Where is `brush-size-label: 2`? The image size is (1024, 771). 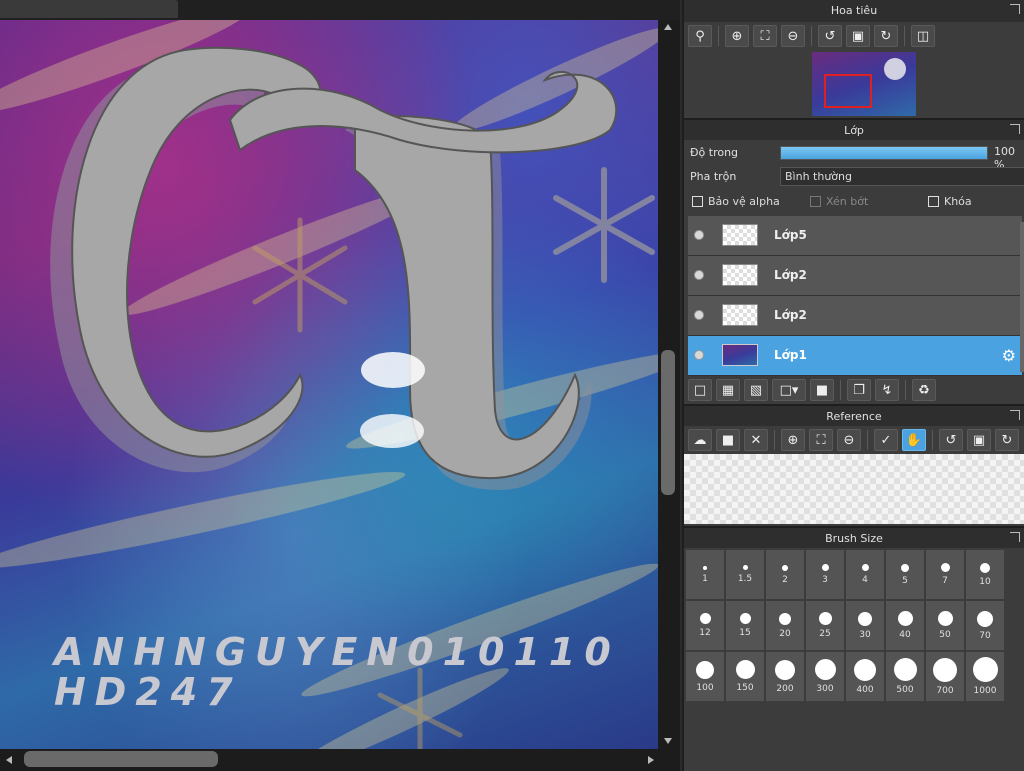 brush-size-label: 2 is located at coordinates (785, 579).